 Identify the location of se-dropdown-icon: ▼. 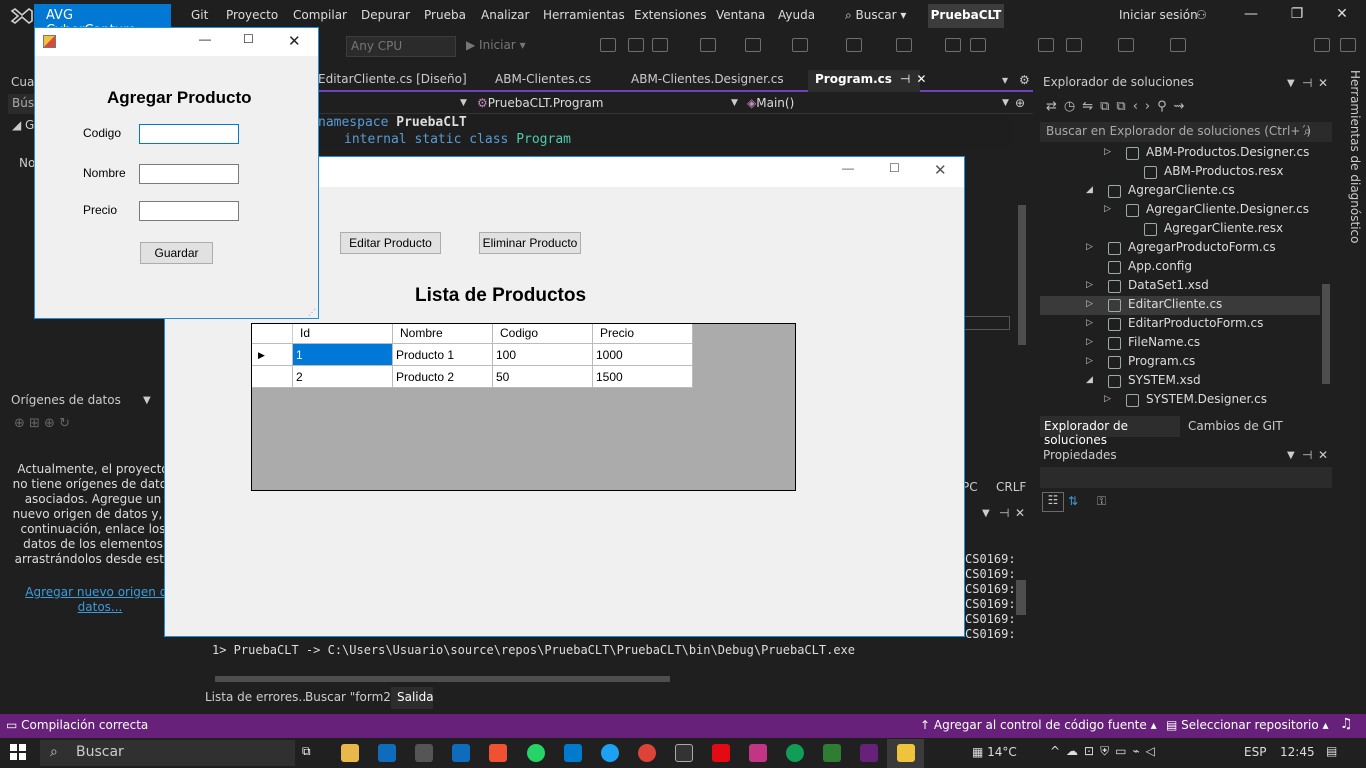
(1291, 83).